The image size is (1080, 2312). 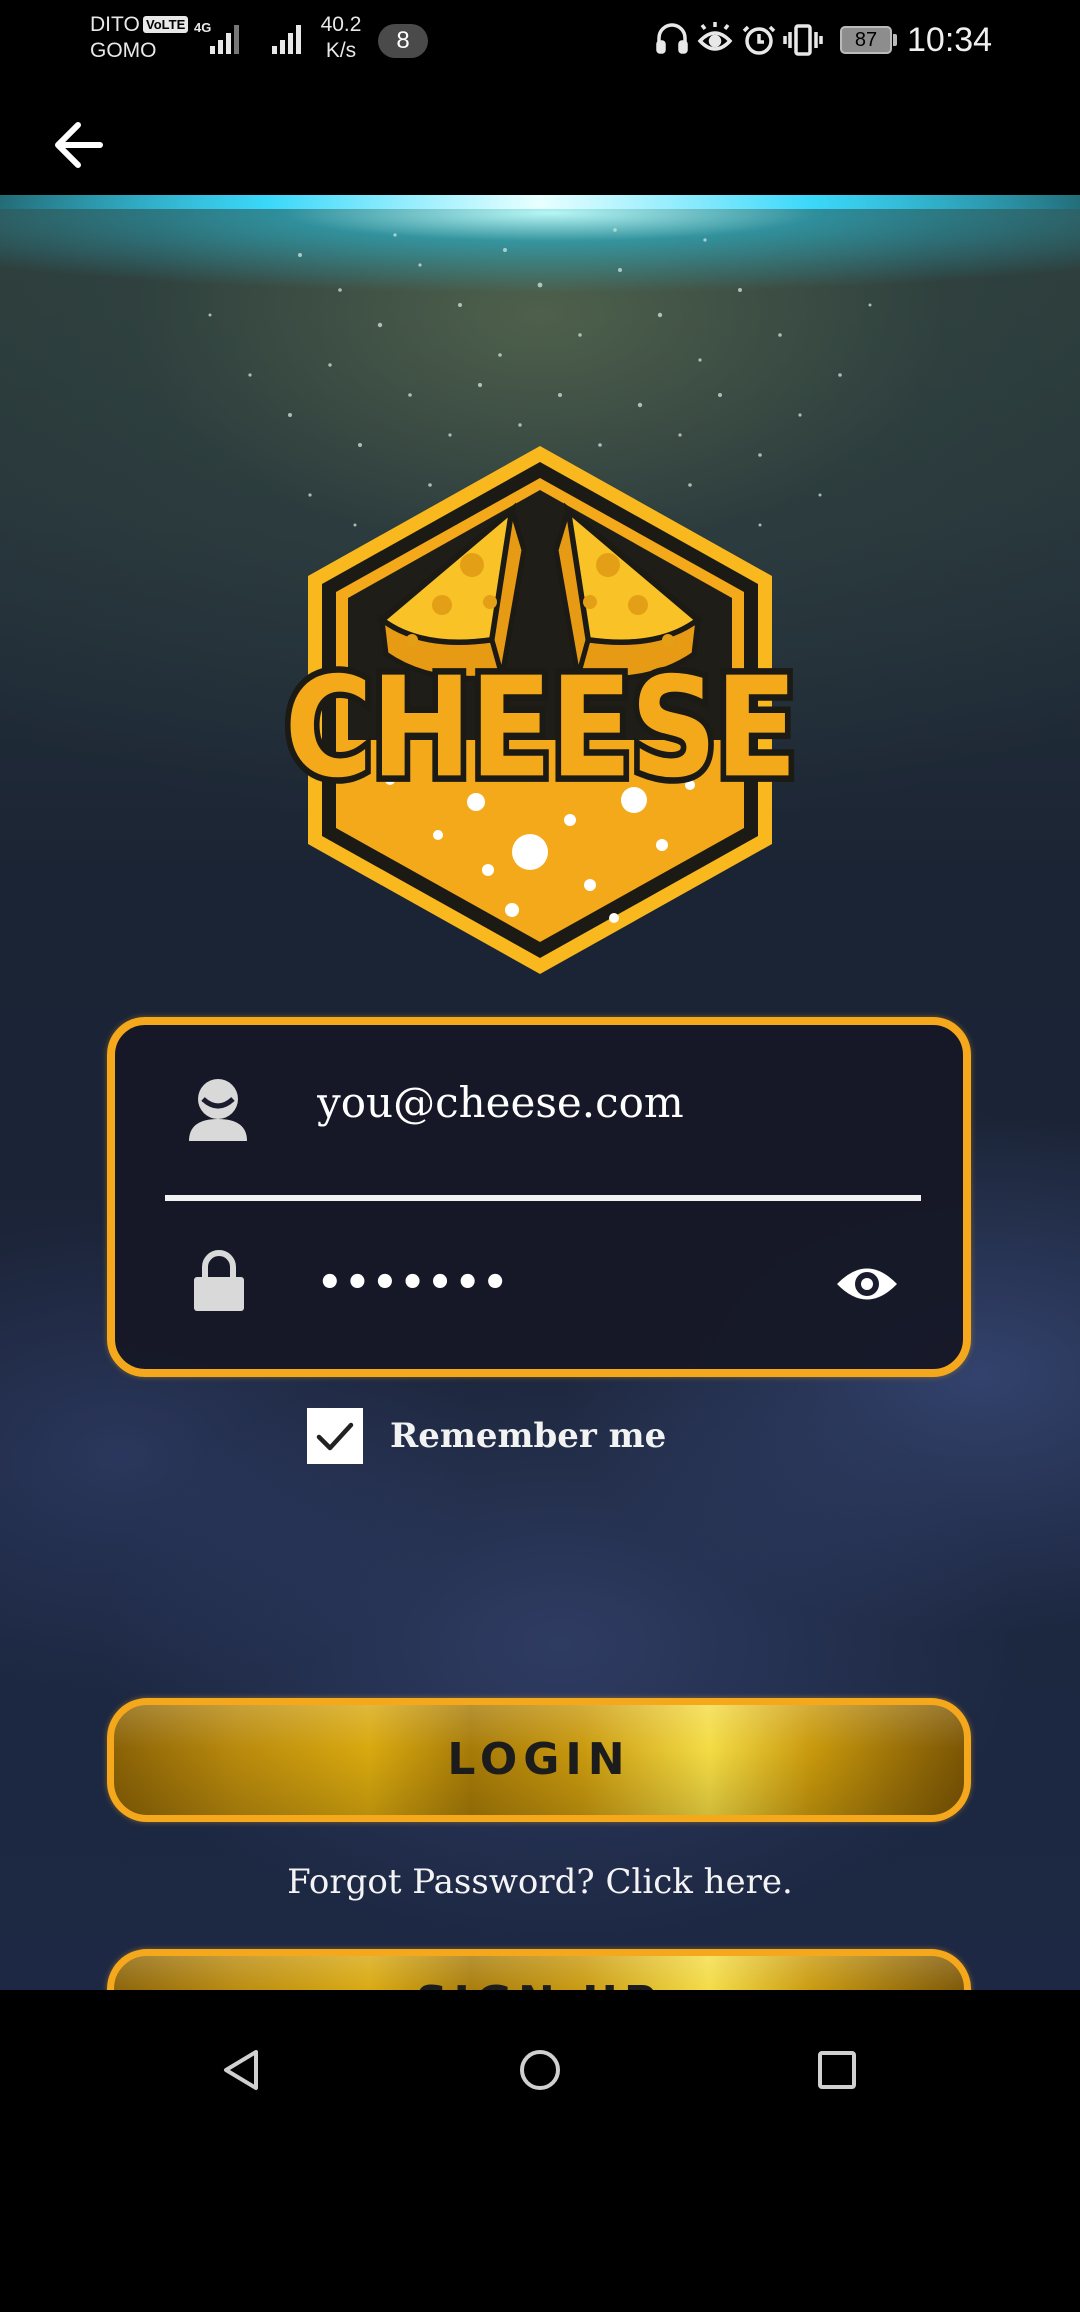 I want to click on toggle-password-visibility-button, so click(x=867, y=1284).